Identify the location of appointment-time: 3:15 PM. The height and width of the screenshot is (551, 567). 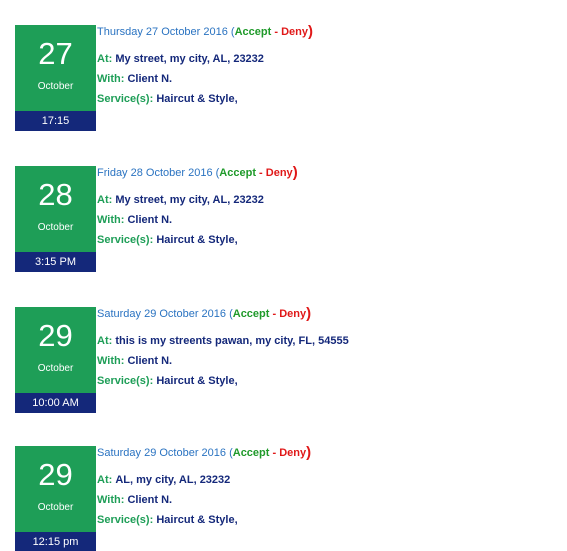
(55, 262).